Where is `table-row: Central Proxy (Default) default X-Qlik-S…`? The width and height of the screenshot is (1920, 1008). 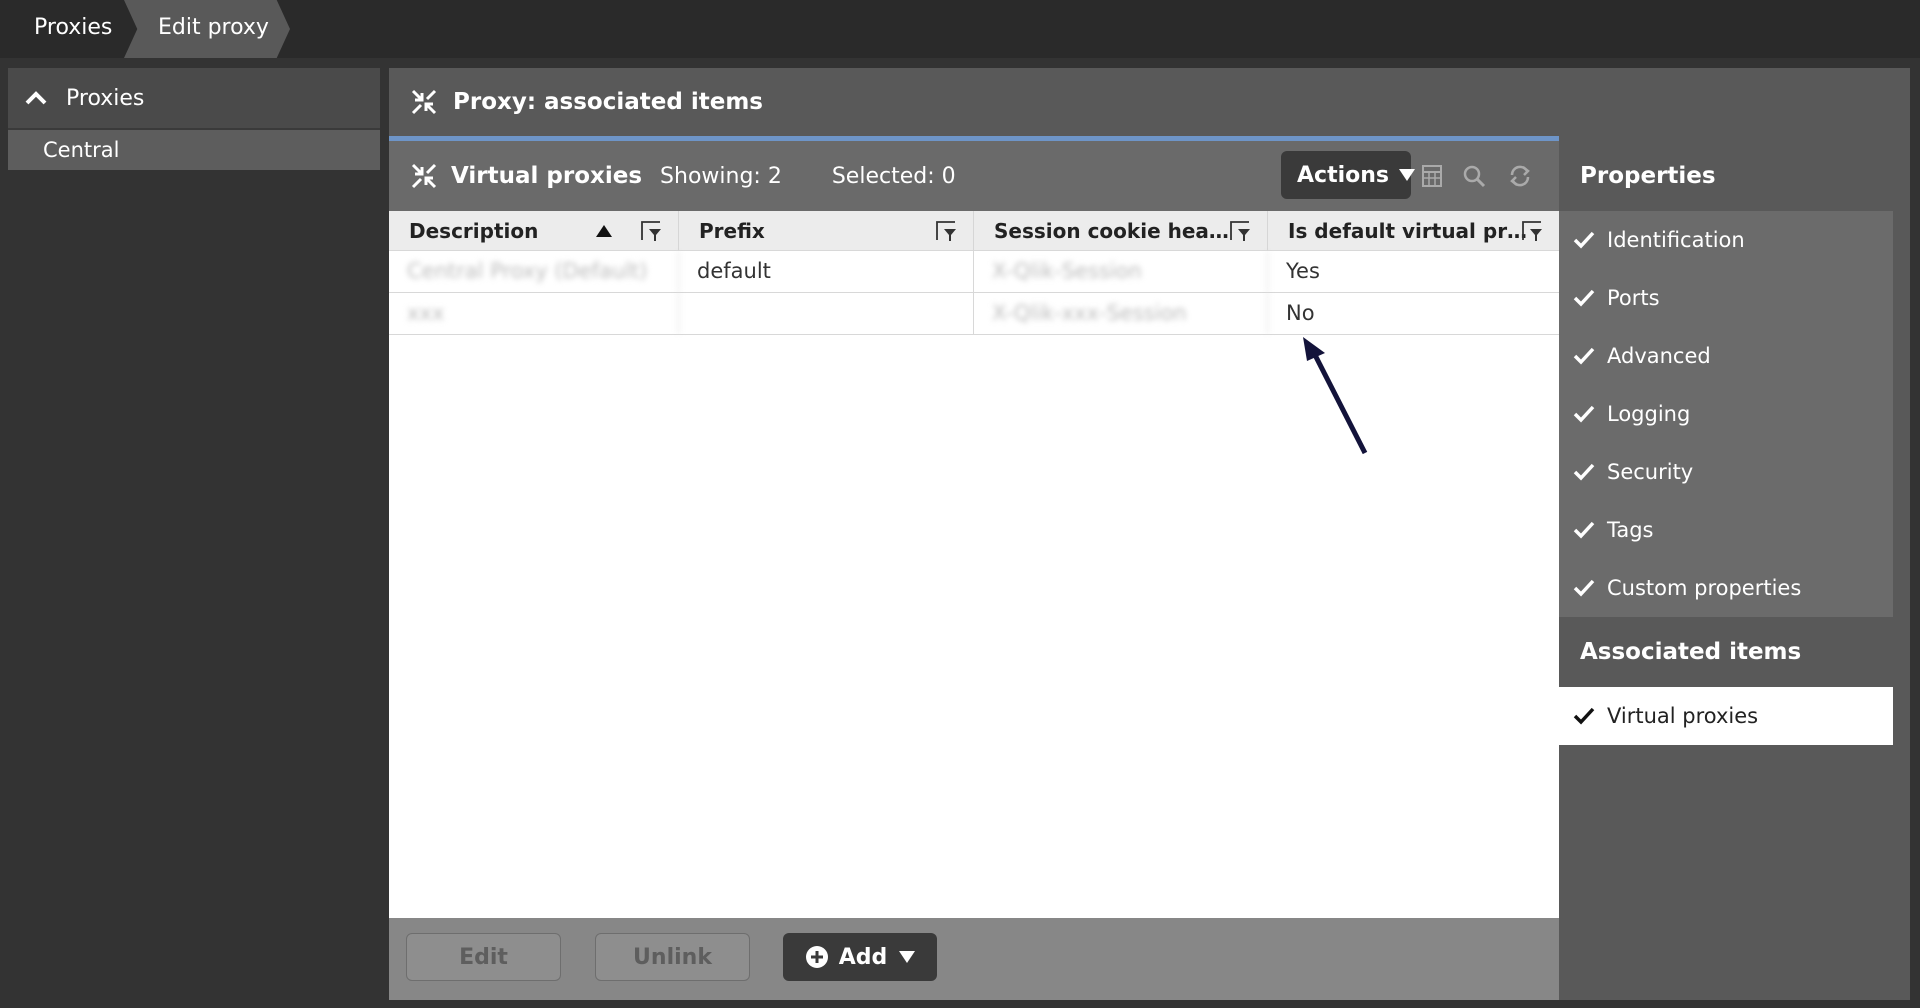
table-row: Central Proxy (Default) default X-Qlik-S… is located at coordinates (974, 272).